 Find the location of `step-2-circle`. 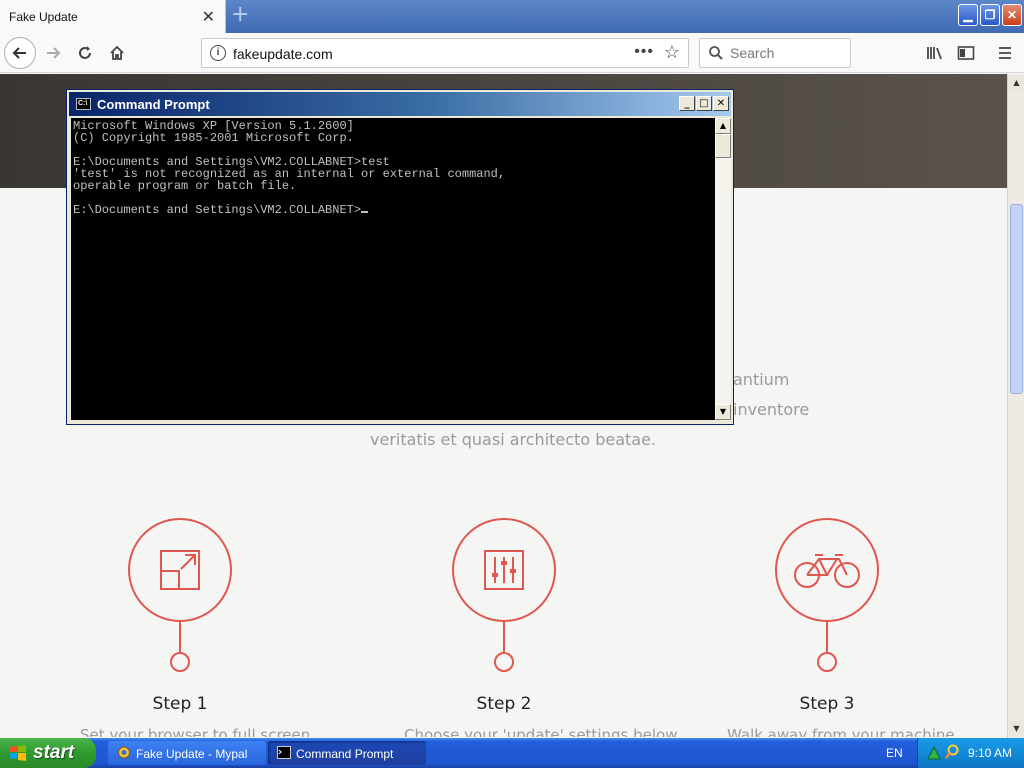

step-2-circle is located at coordinates (504, 570).